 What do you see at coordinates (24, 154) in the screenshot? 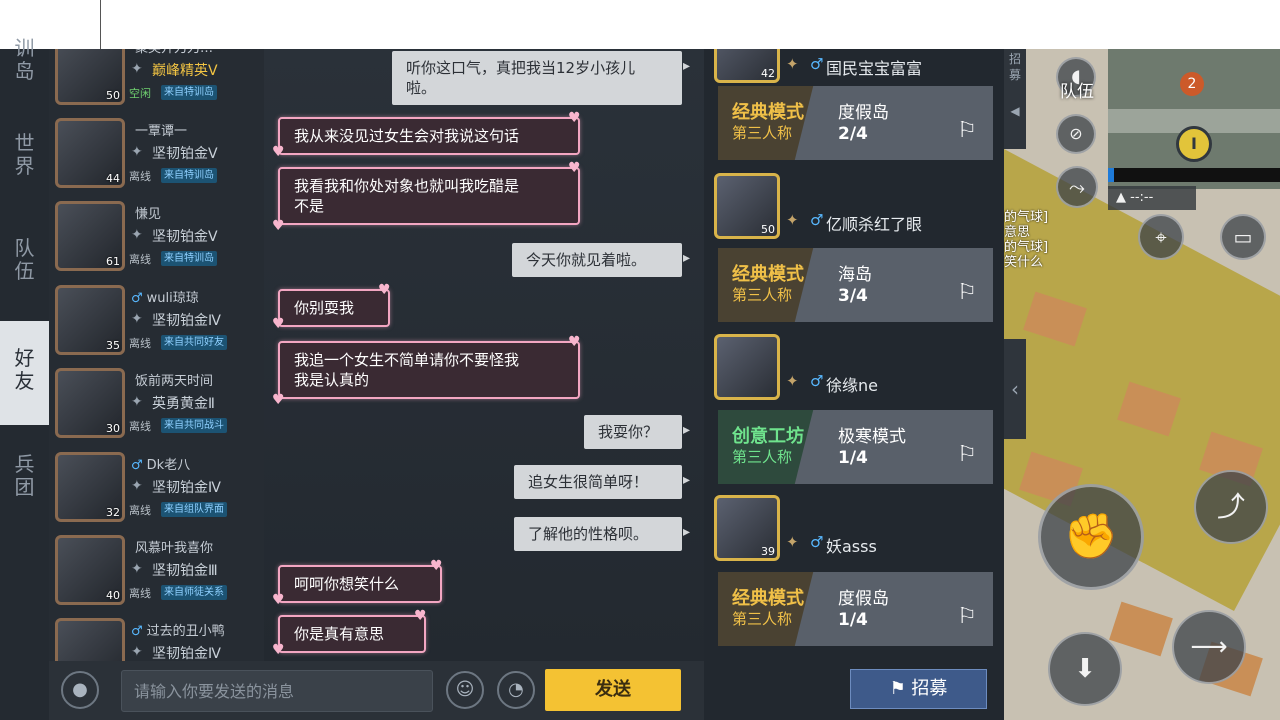
I see `nav-tab-label: 世 界` at bounding box center [24, 154].